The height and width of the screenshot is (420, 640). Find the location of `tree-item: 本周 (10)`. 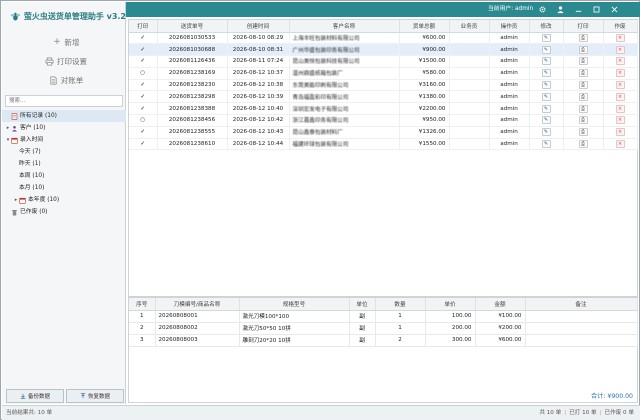

tree-item: 本周 (10) is located at coordinates (64, 176).